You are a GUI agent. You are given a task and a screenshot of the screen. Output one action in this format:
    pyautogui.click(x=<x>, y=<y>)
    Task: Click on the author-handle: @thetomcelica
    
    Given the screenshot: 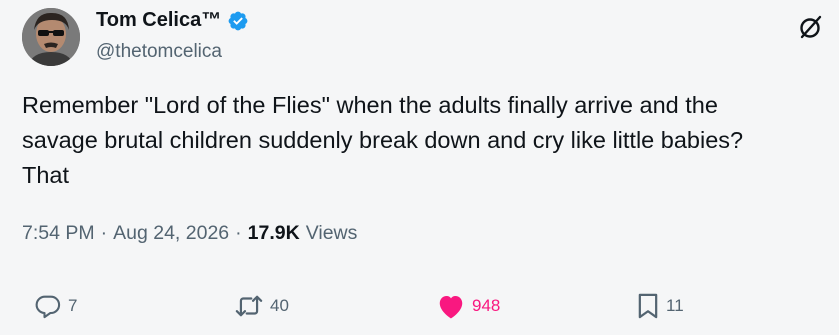 What is the action you would take?
    pyautogui.click(x=159, y=52)
    